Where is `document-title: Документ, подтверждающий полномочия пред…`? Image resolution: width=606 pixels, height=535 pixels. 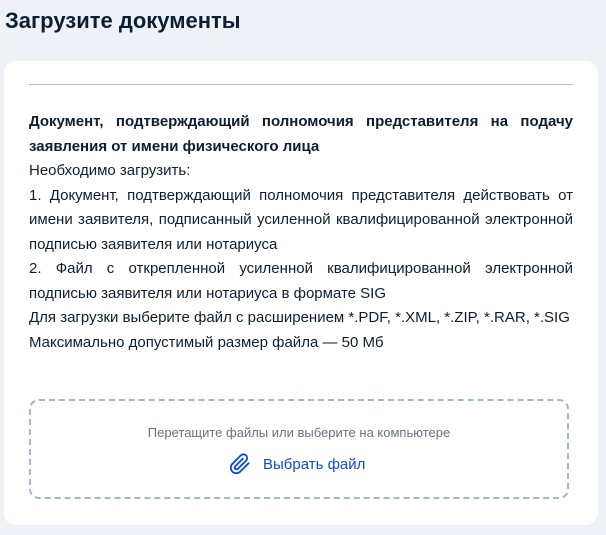 document-title: Документ, подтверждающий полномочия пред… is located at coordinates (301, 134).